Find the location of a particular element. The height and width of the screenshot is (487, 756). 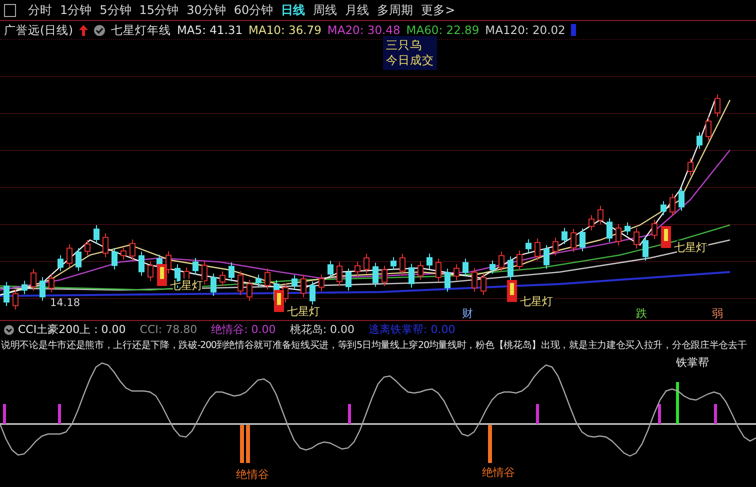

indicator-name: 七星灯年线 is located at coordinates (140, 30).